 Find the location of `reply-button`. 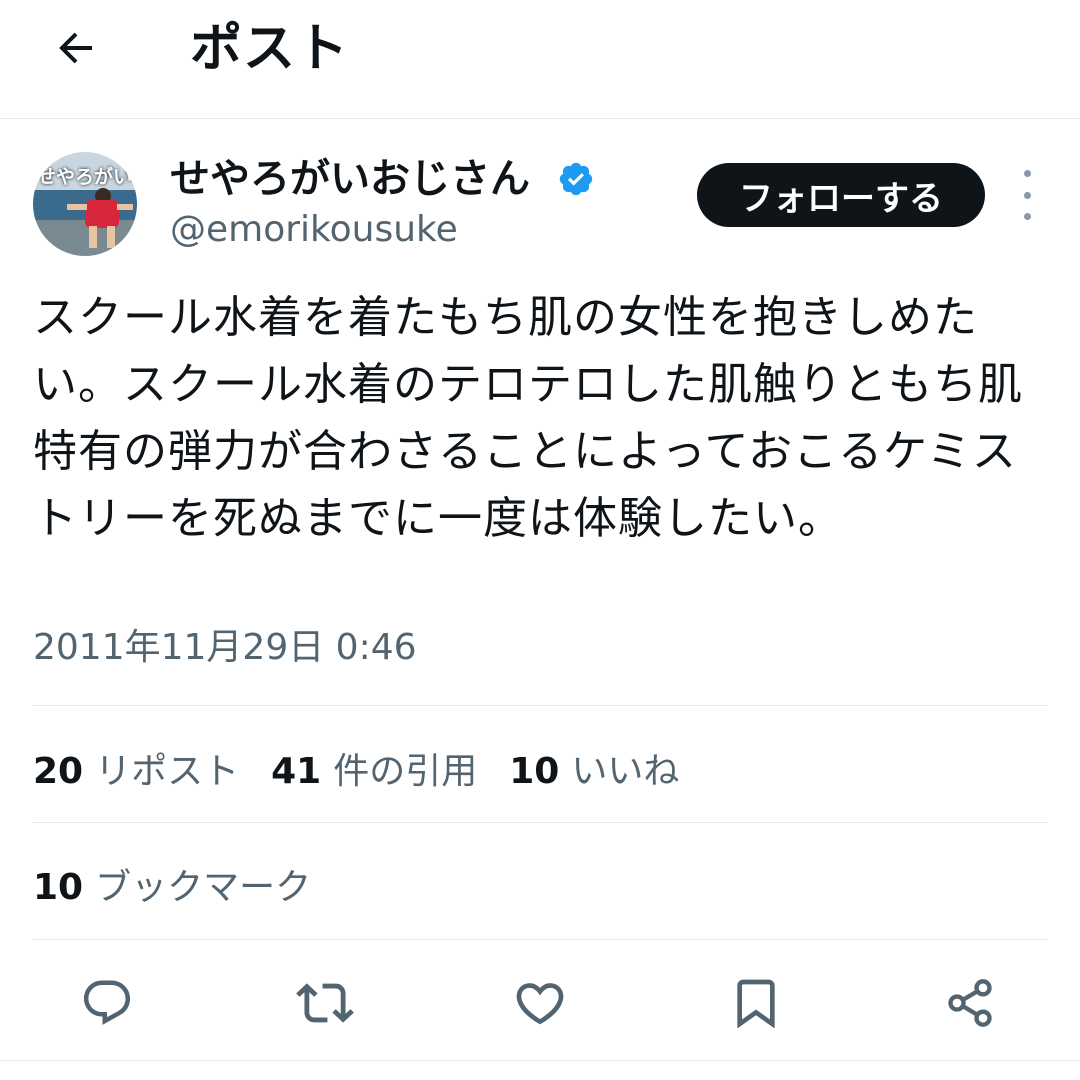

reply-button is located at coordinates (107, 1003).